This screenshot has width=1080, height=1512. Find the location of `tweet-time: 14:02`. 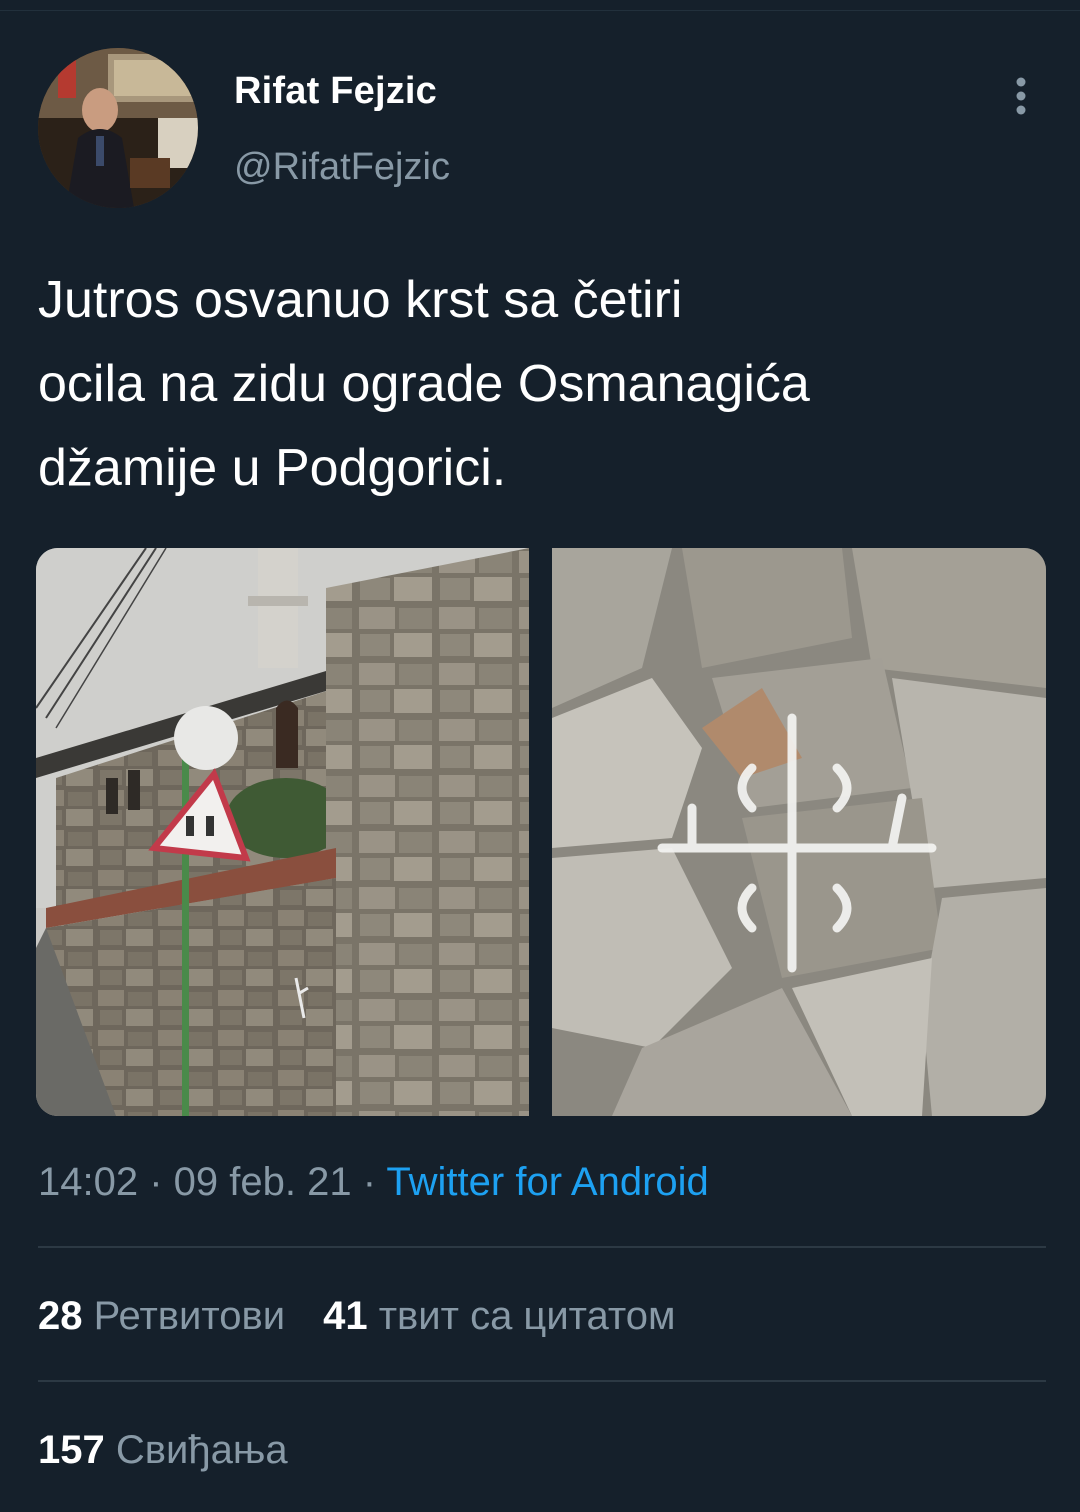

tweet-time: 14:02 is located at coordinates (88, 1182).